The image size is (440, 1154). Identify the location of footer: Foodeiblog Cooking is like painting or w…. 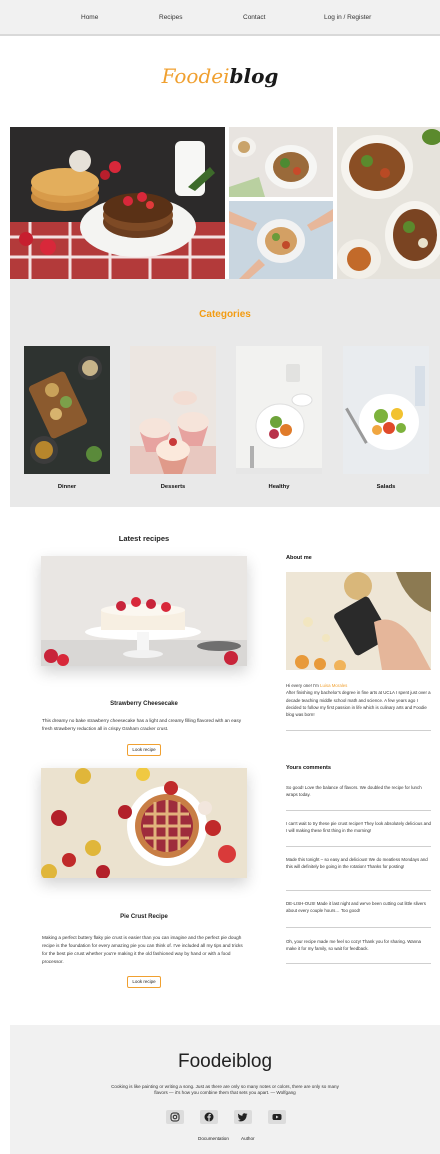
(225, 1089).